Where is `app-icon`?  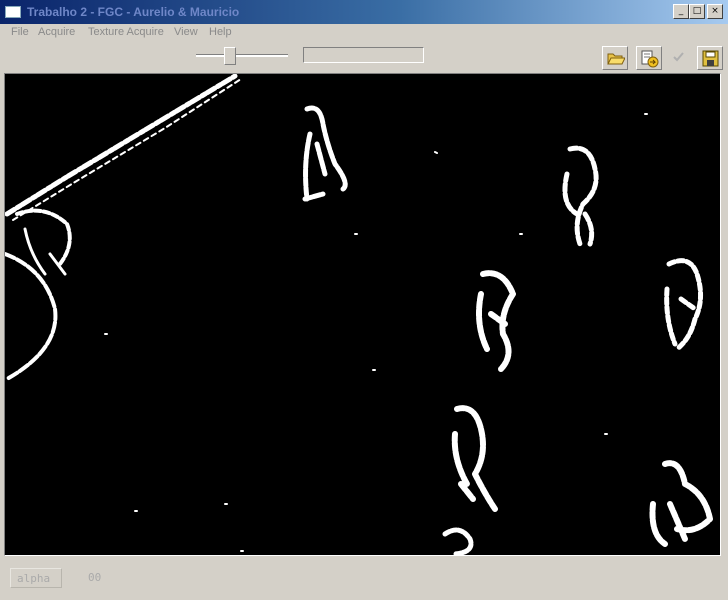
app-icon is located at coordinates (13, 12).